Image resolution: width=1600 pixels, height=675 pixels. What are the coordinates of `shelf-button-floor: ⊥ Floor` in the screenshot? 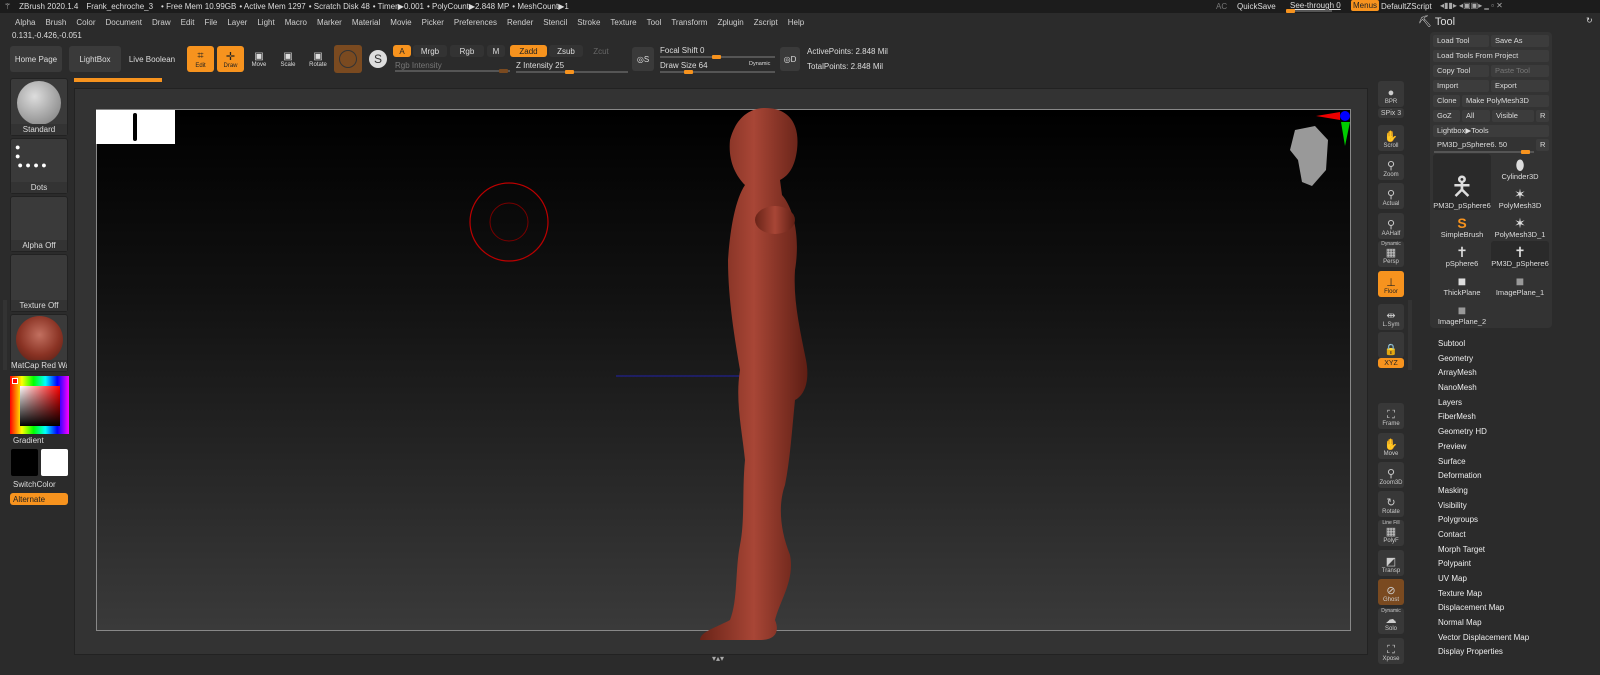 It's located at (1391, 284).